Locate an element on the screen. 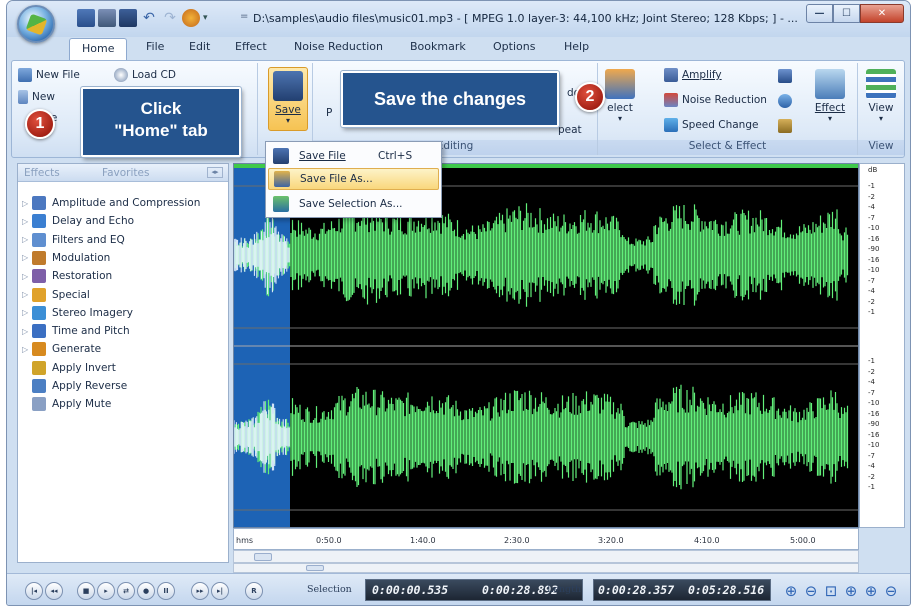 Image resolution: width=912 pixels, height=610 pixels. tree-item: ▷ Stereo Imagery is located at coordinates (77, 313).